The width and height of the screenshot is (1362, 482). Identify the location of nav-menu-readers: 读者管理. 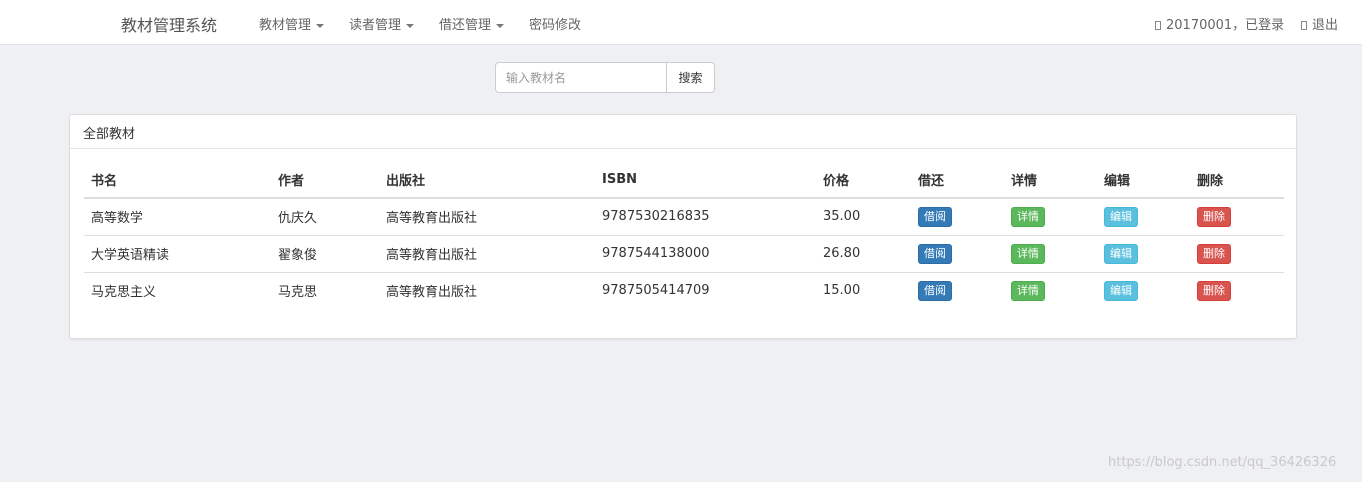
(382, 23).